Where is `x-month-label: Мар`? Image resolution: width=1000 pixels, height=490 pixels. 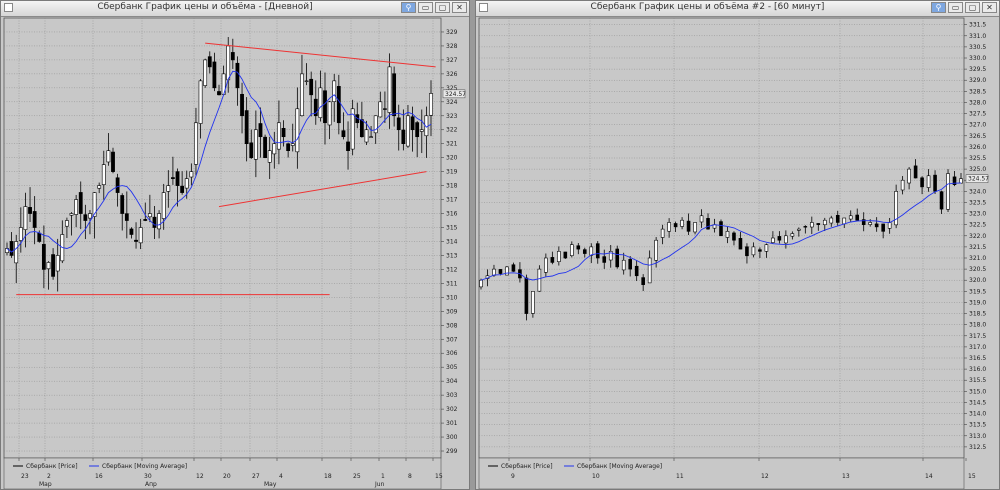
x-month-label: Мар is located at coordinates (45, 484).